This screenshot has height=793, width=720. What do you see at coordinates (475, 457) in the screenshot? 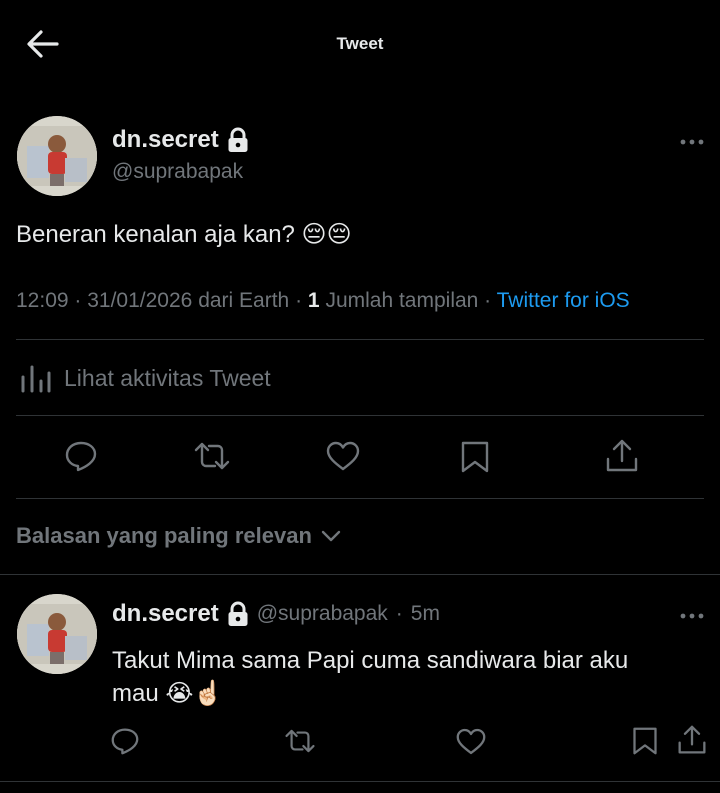
I see `bookmark-icon` at bounding box center [475, 457].